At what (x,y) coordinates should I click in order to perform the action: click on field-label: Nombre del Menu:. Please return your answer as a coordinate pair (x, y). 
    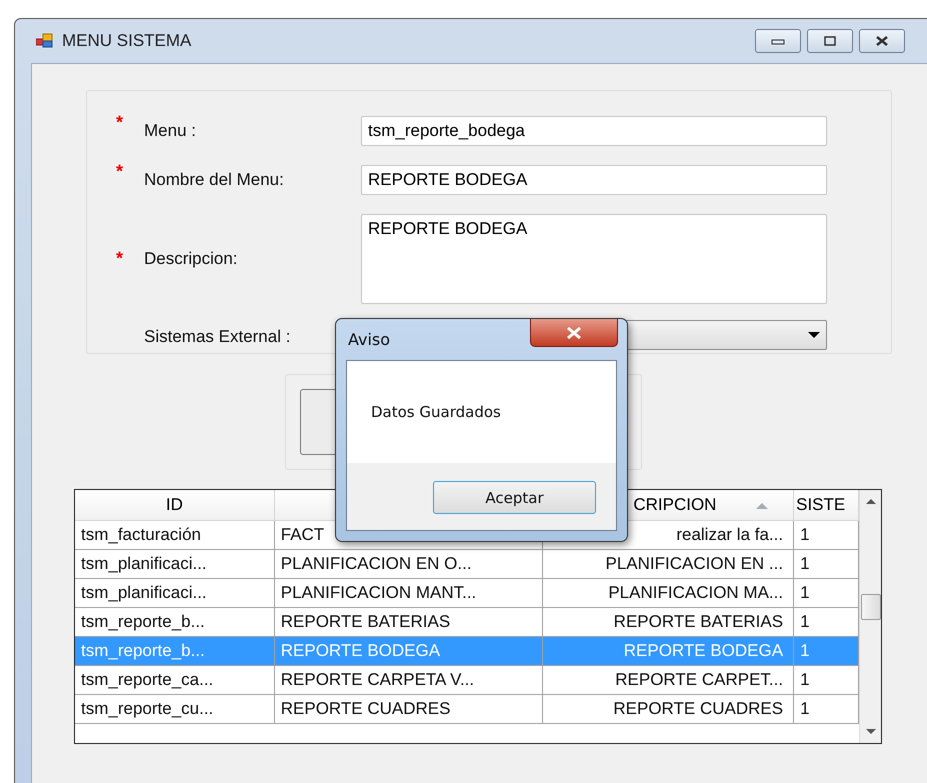
    Looking at the image, I should click on (214, 180).